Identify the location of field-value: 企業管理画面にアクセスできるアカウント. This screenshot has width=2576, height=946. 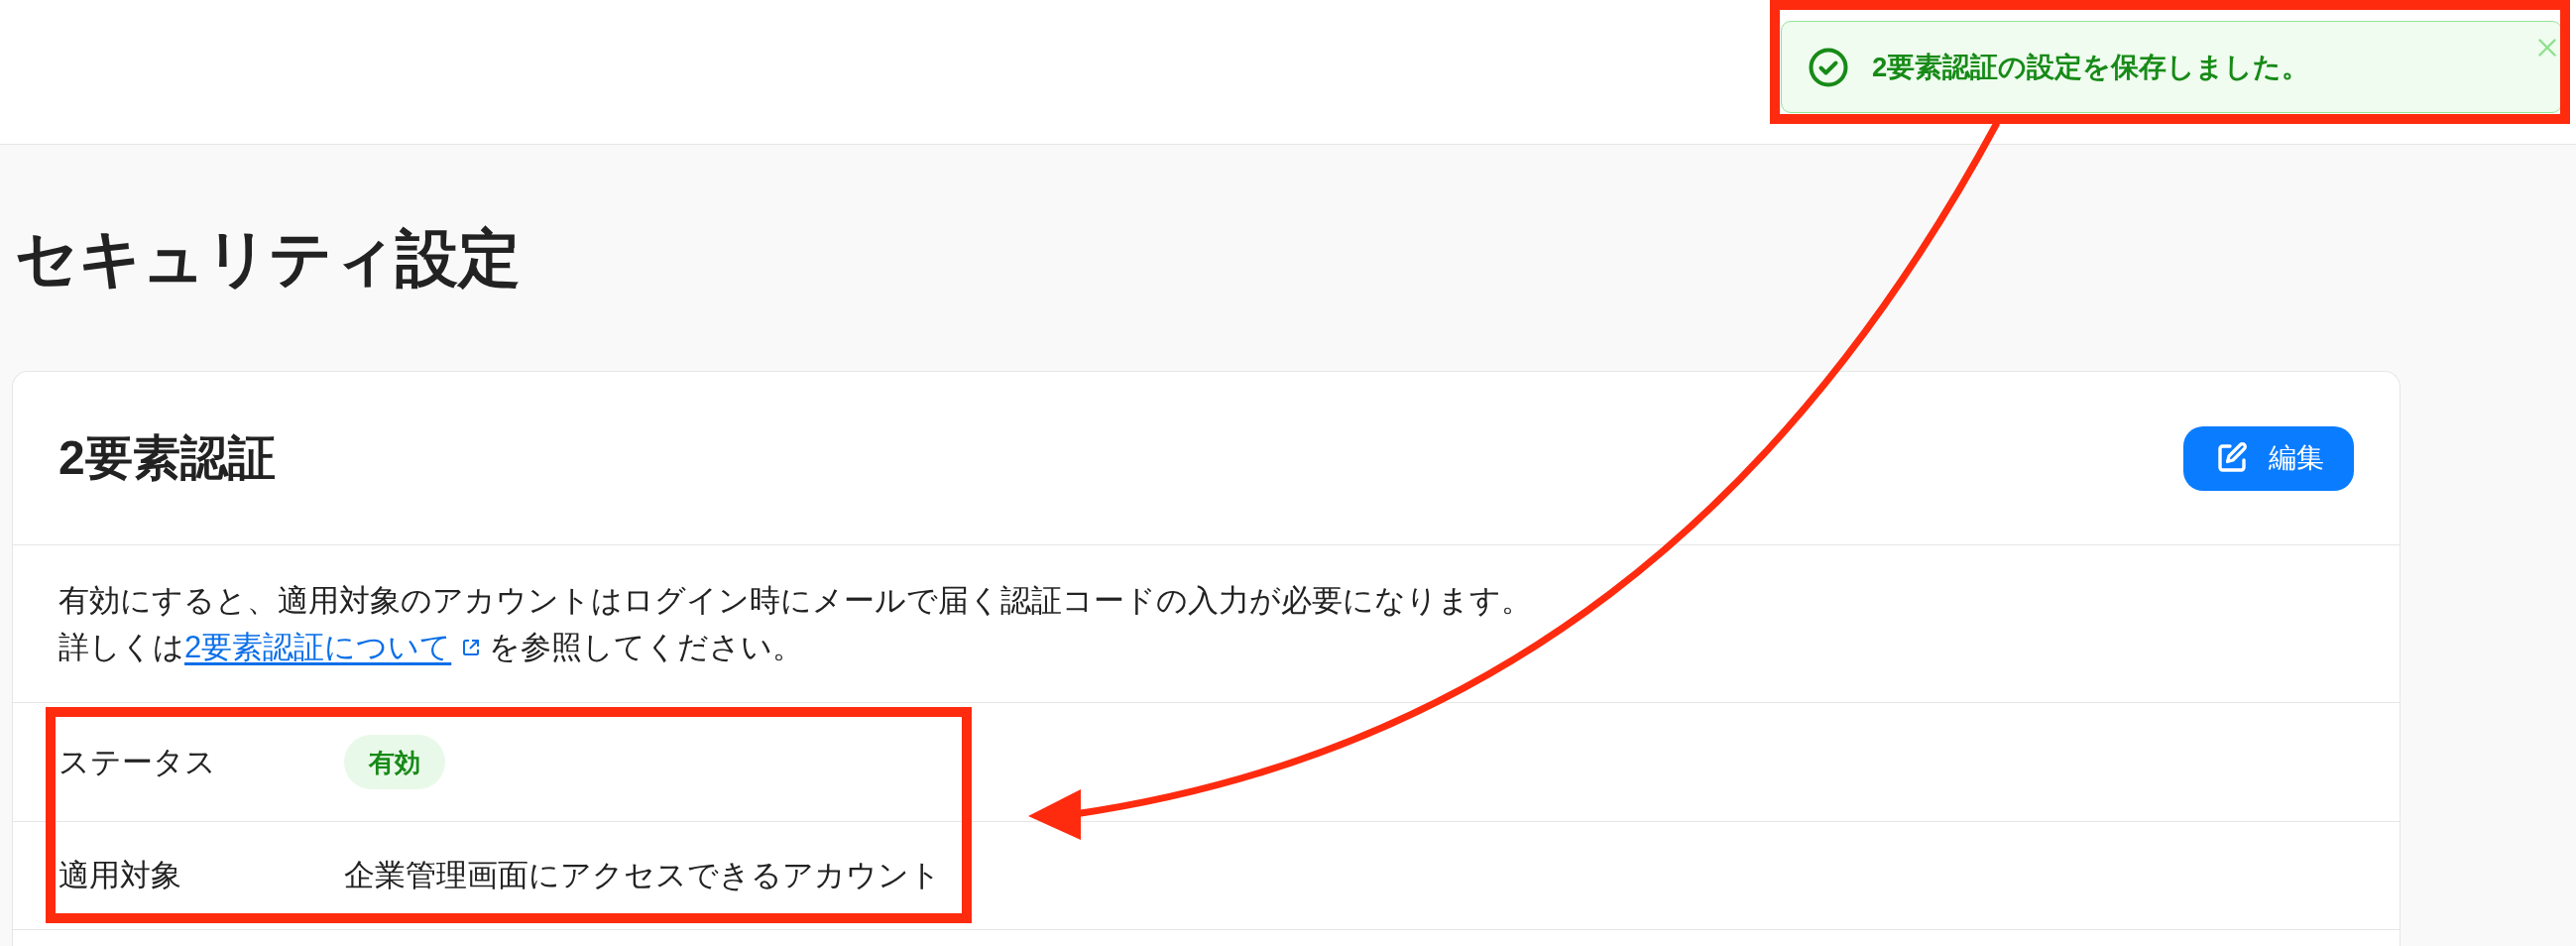
(642, 875).